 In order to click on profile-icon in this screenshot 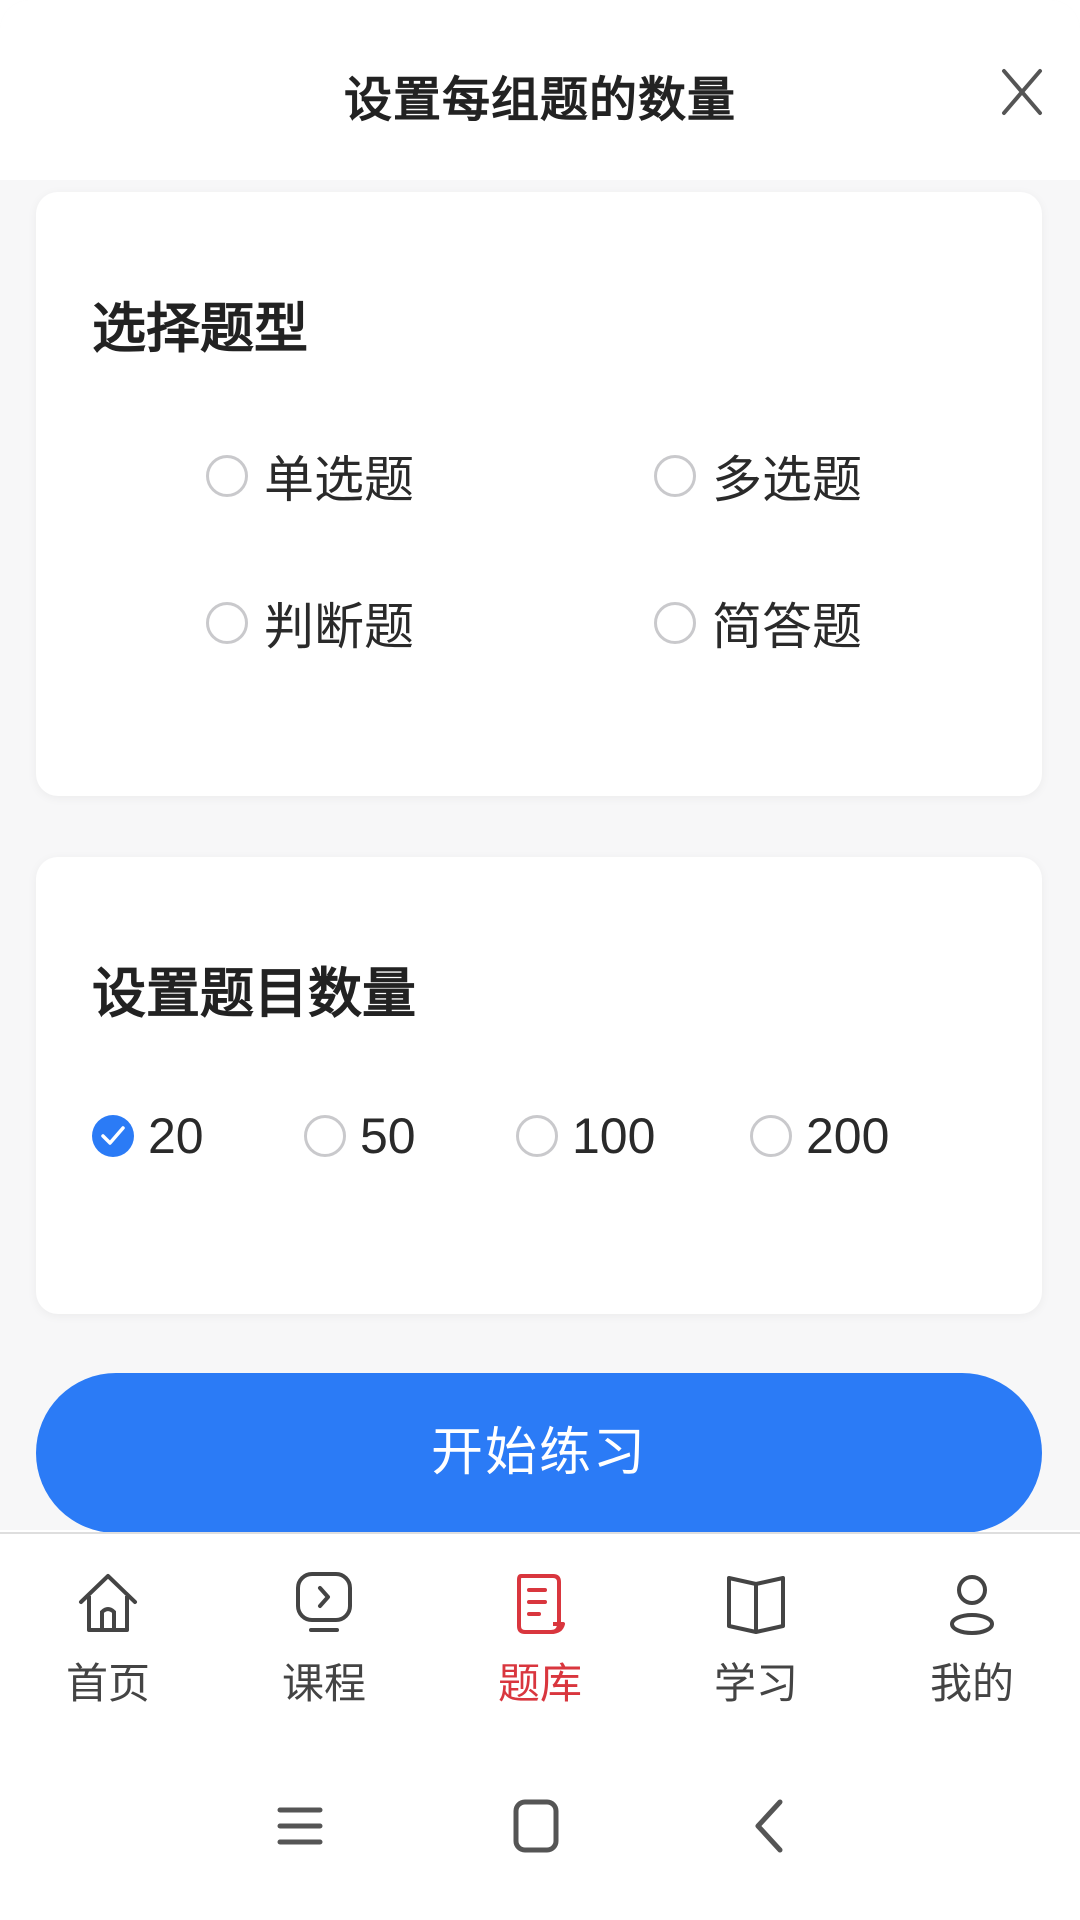, I will do `click(972, 1605)`.